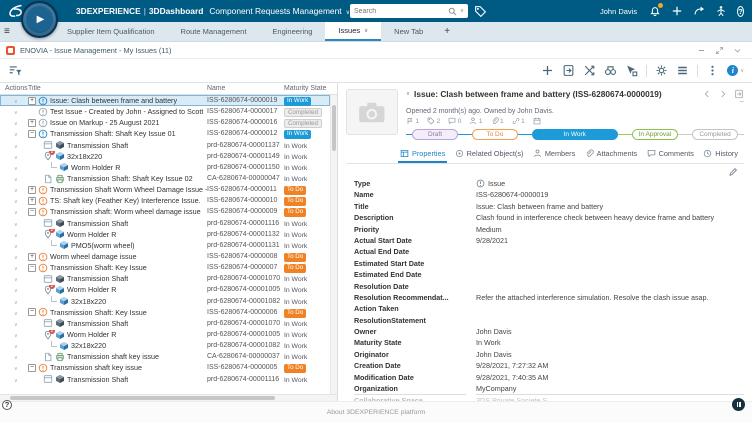 The width and height of the screenshot is (752, 423). What do you see at coordinates (165, 301) in the screenshot?
I see `list-item: ∨ 32x18x220 prd-6280674-00001082 In Work` at bounding box center [165, 301].